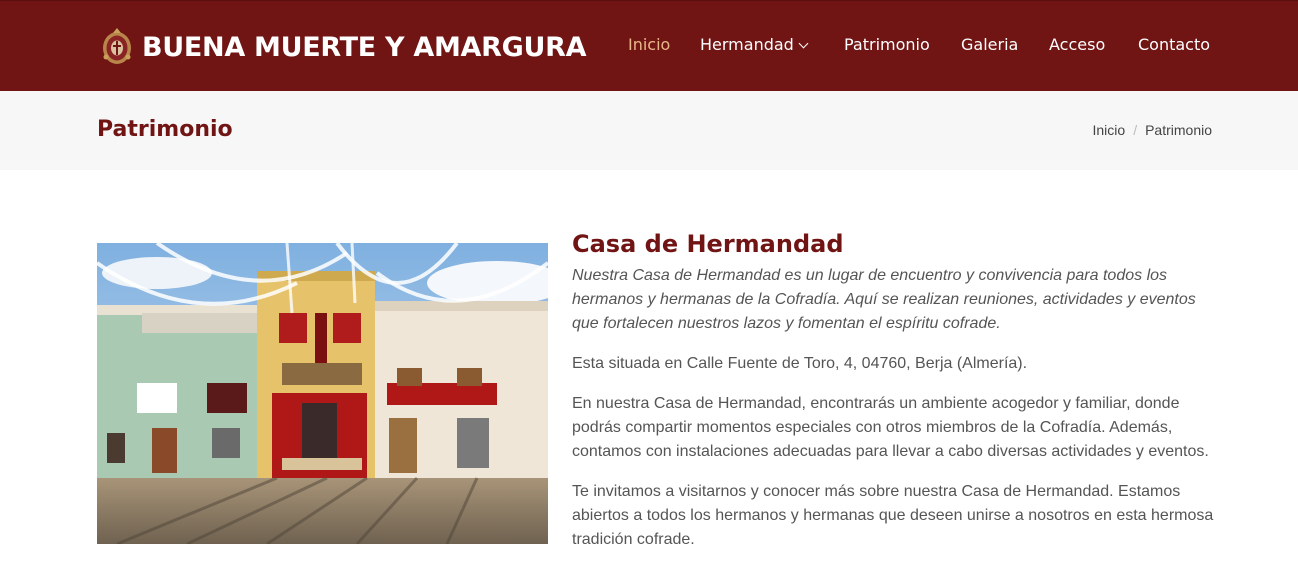  I want to click on nav-item-hermandad: Hermandad, so click(754, 44).